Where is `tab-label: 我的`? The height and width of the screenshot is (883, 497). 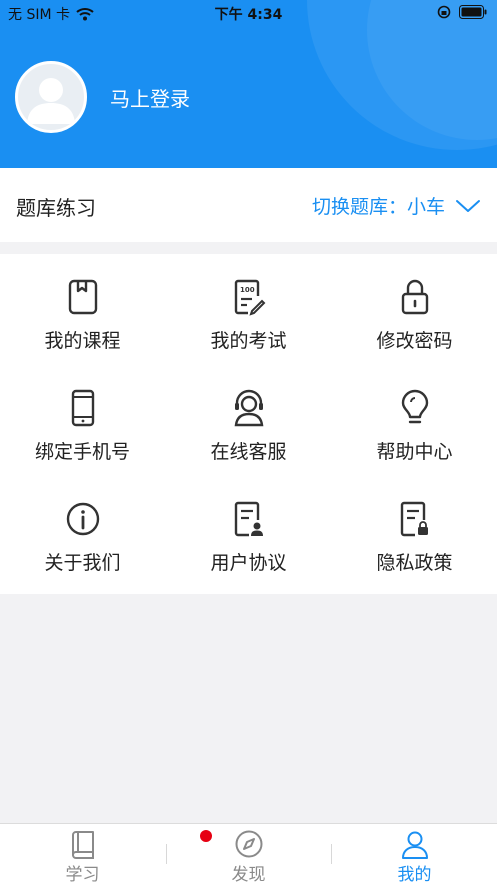 tab-label: 我的 is located at coordinates (414, 874).